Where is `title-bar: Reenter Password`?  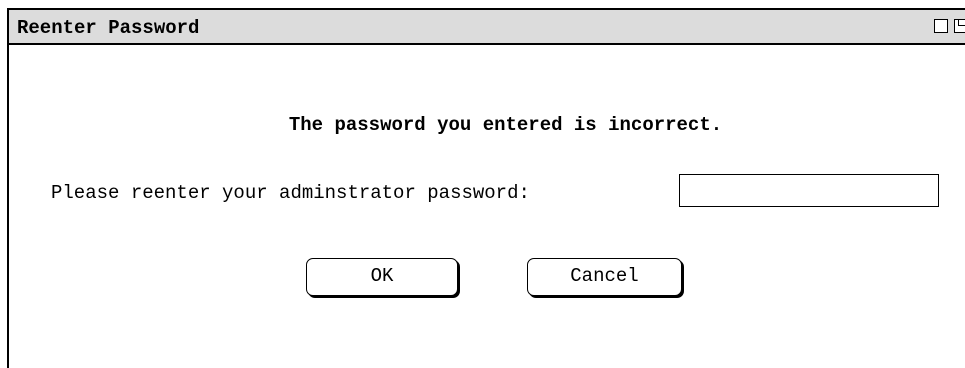 title-bar: Reenter Password is located at coordinates (487, 27).